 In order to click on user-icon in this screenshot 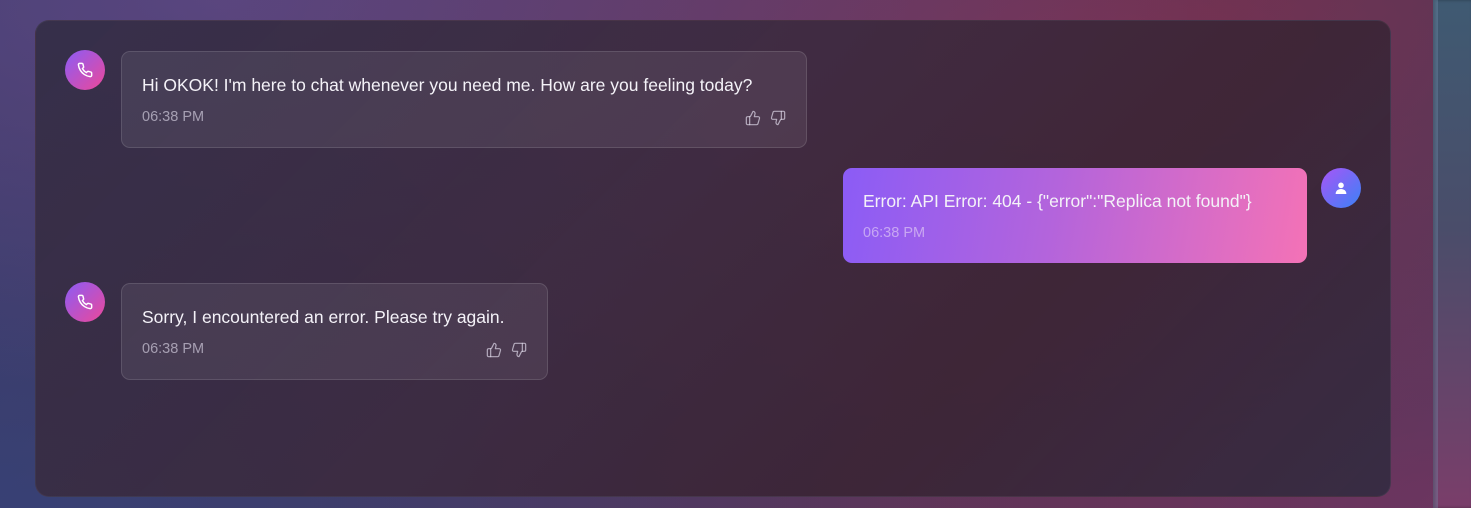, I will do `click(1341, 188)`.